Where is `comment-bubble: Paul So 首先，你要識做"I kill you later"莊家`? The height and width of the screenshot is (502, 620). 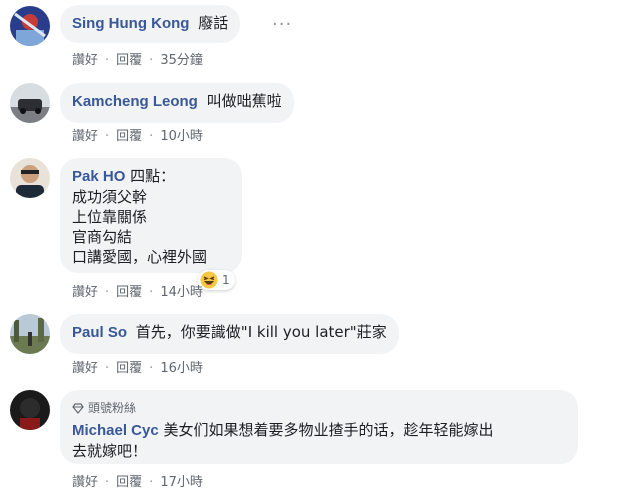
comment-bubble: Paul So 首先，你要識做"I kill you later"莊家 is located at coordinates (229, 334).